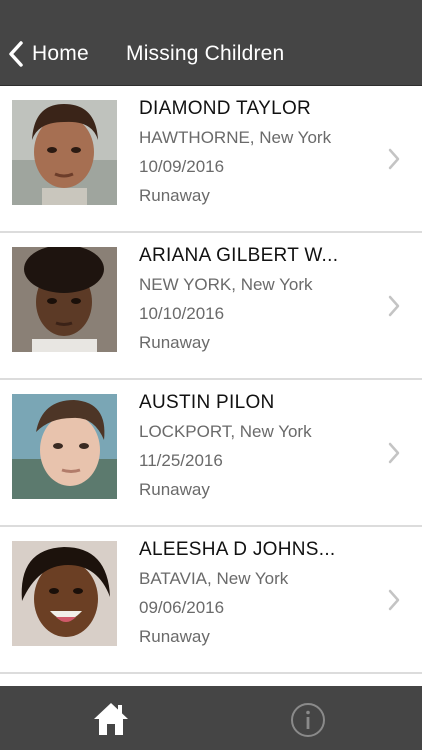 This screenshot has width=422, height=750. What do you see at coordinates (182, 313) in the screenshot?
I see `missing-date: 10/10/2016` at bounding box center [182, 313].